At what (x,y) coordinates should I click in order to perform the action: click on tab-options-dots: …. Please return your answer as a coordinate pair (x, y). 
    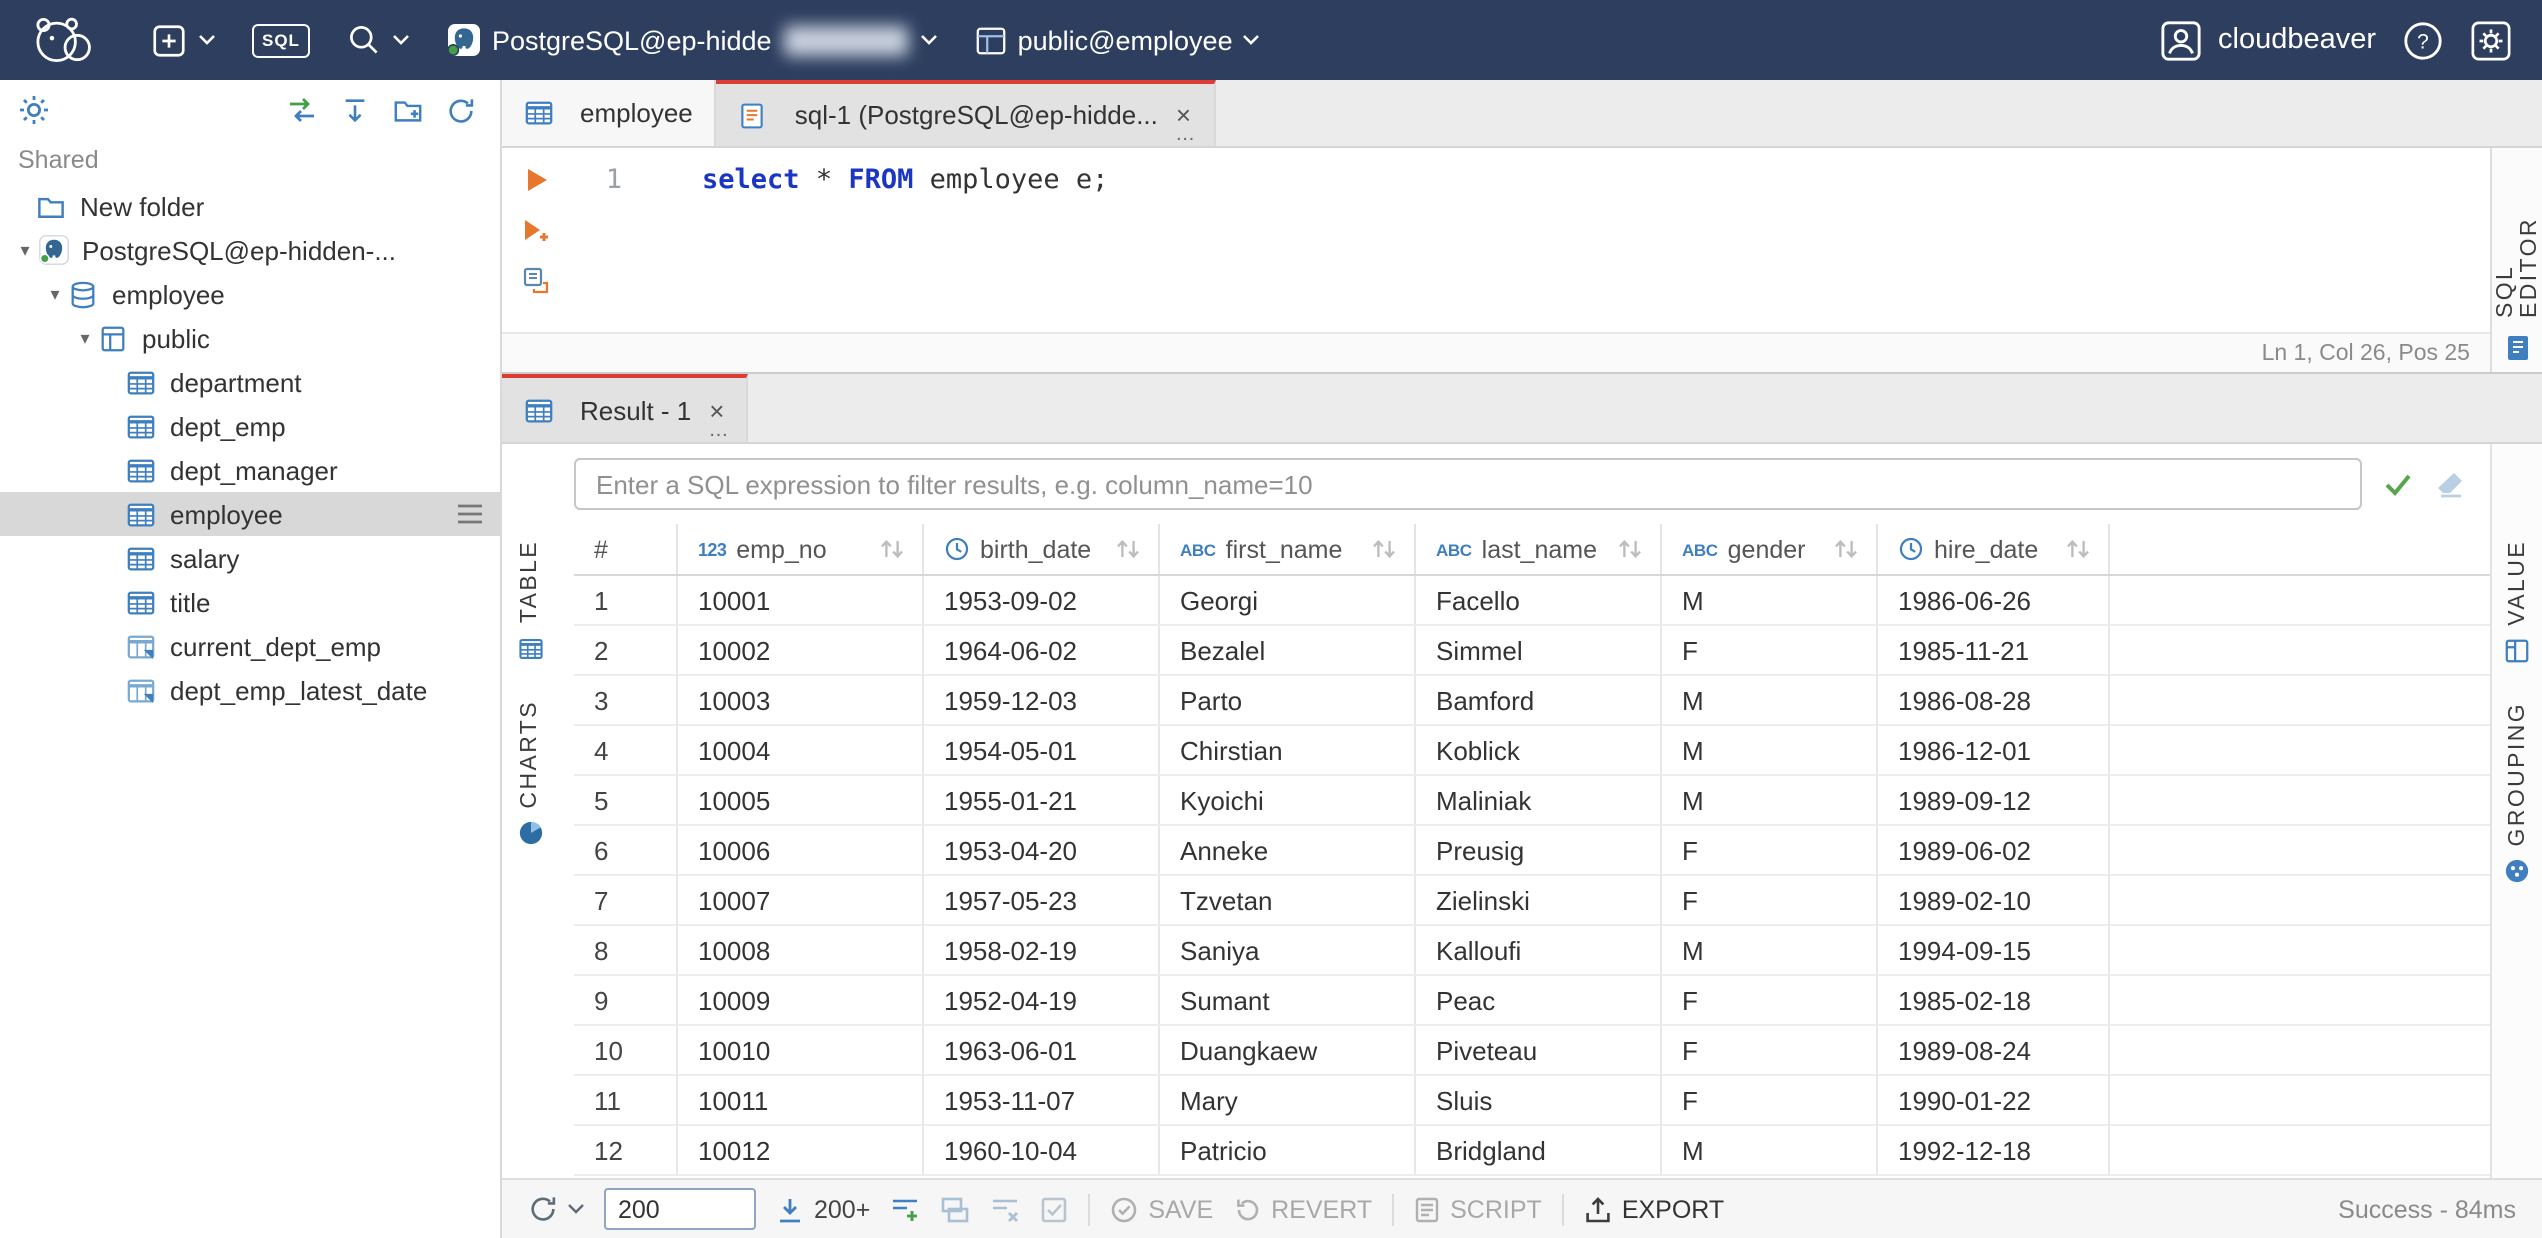
    Looking at the image, I should click on (1186, 135).